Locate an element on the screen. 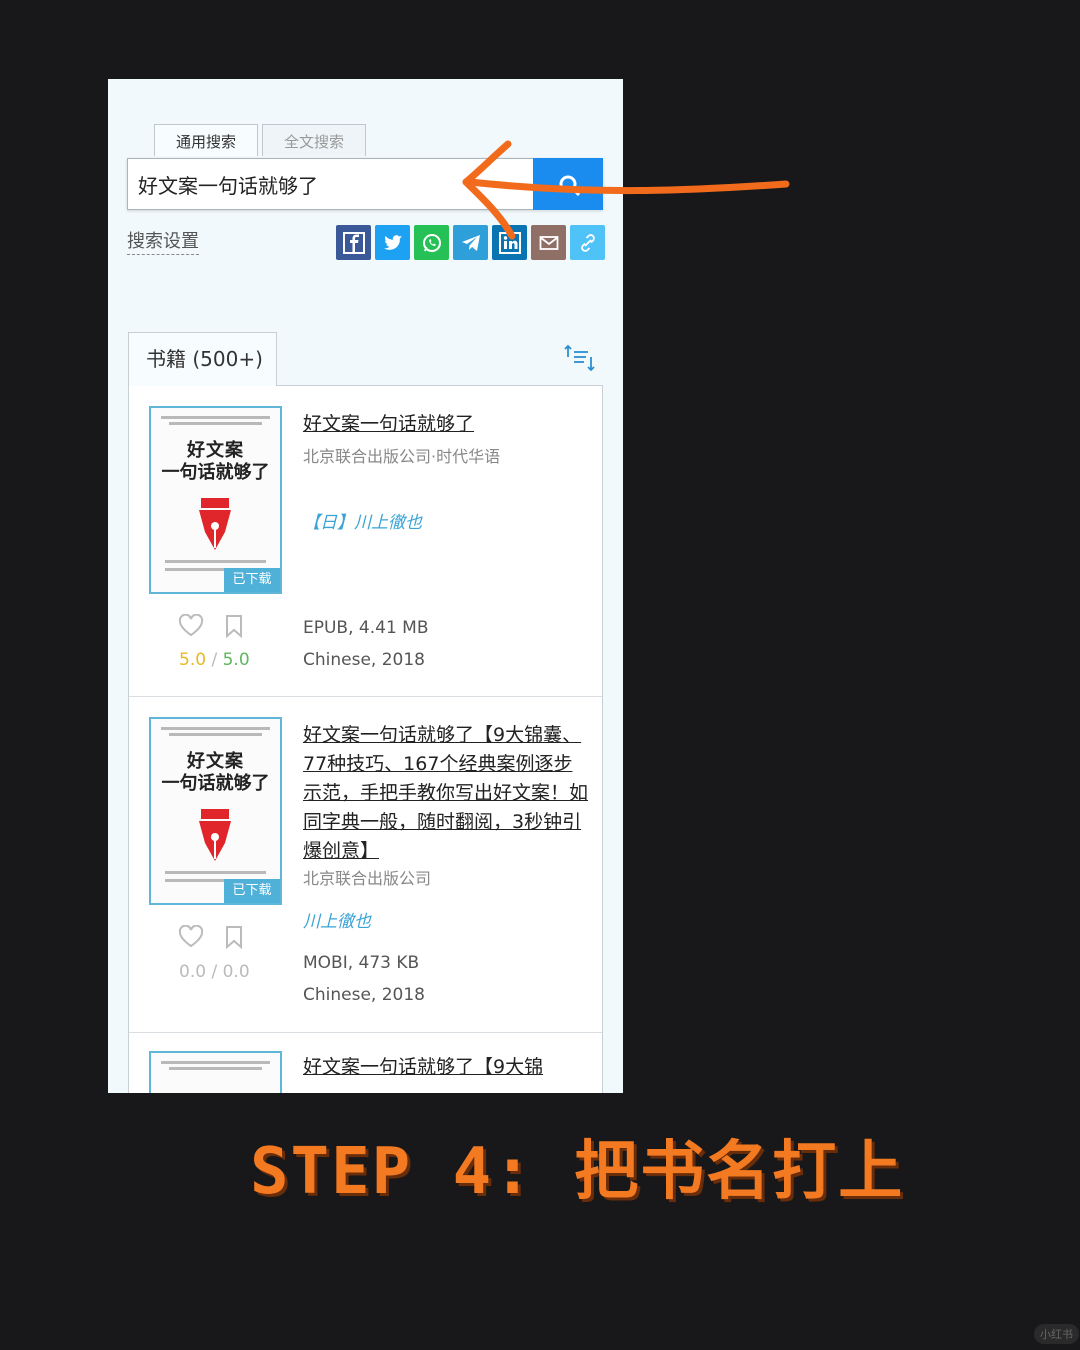 The image size is (1080, 1350). watermark: 小红书 is located at coordinates (1056, 1334).